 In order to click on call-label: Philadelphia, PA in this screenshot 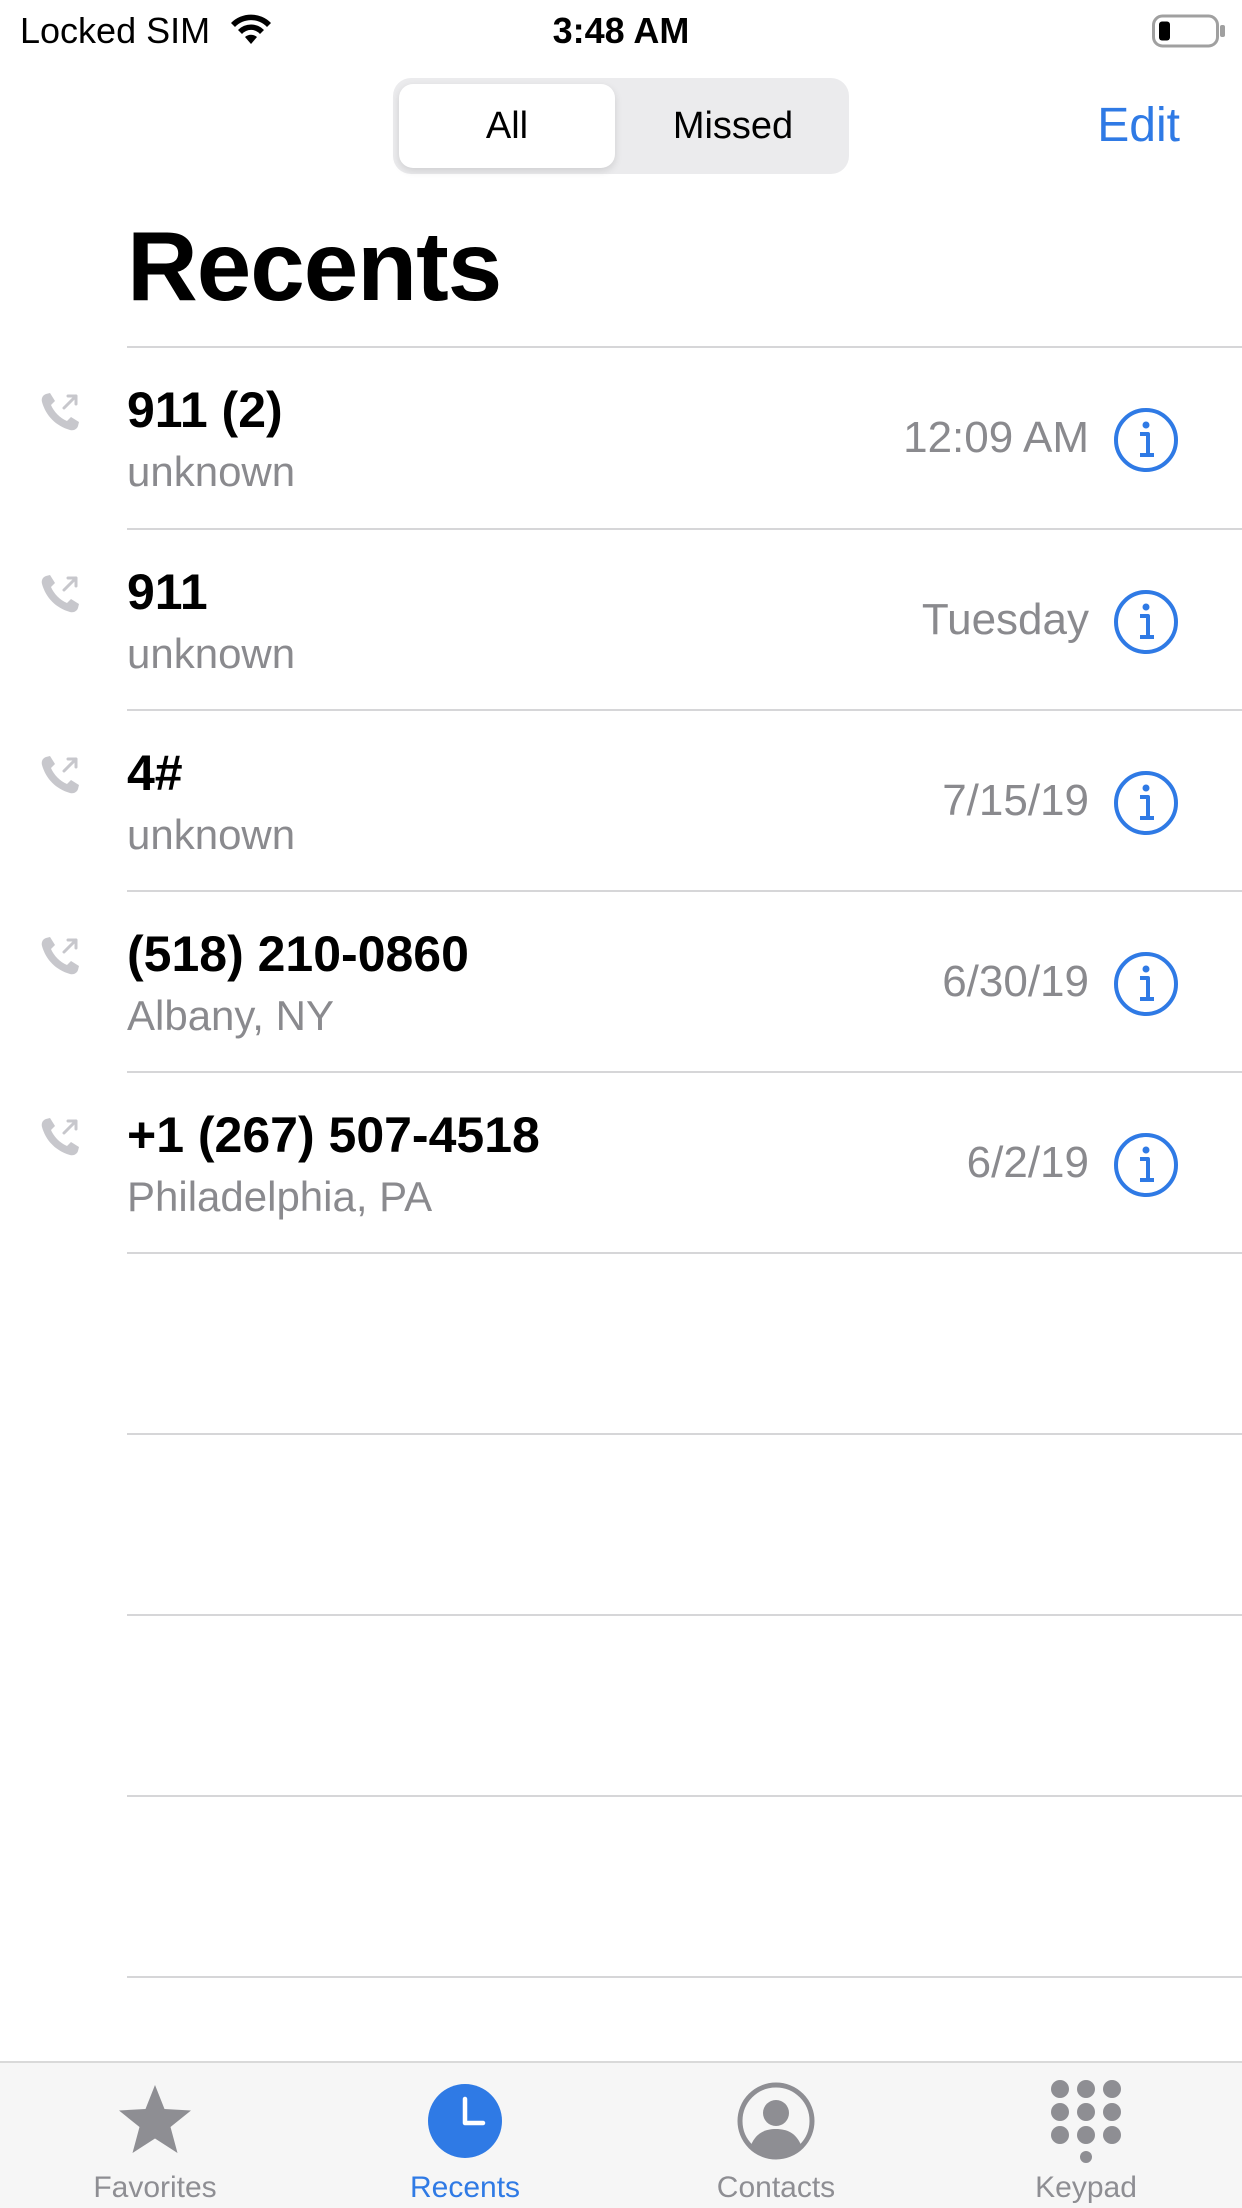, I will do `click(280, 1196)`.